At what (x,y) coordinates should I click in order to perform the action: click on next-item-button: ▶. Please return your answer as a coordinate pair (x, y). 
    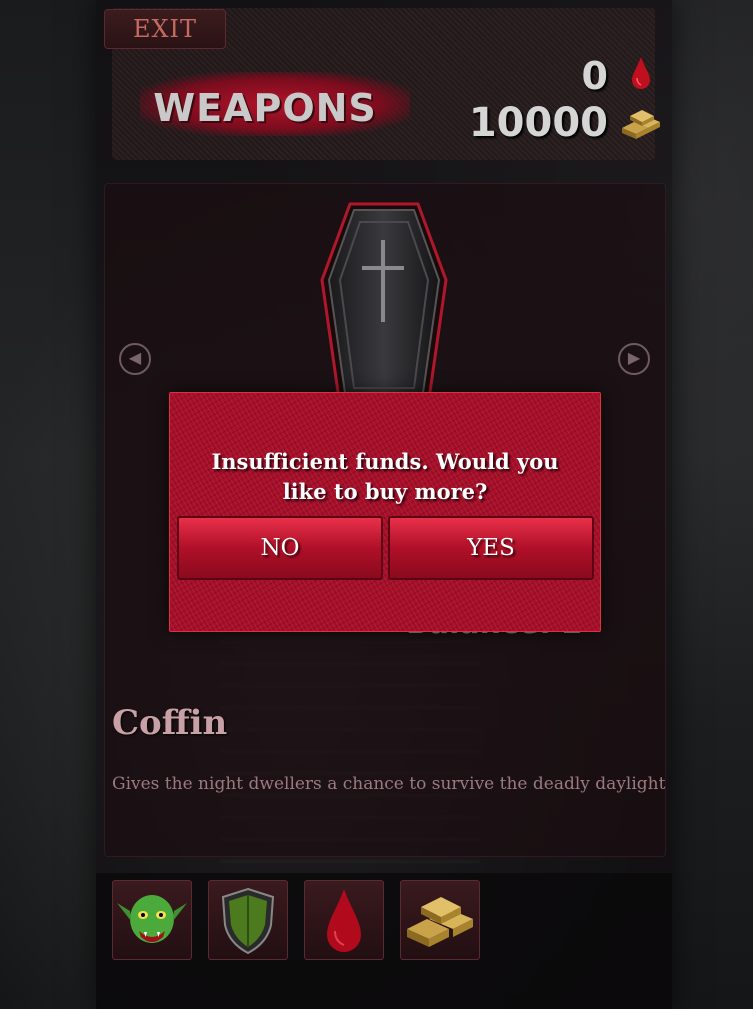
    Looking at the image, I should click on (634, 359).